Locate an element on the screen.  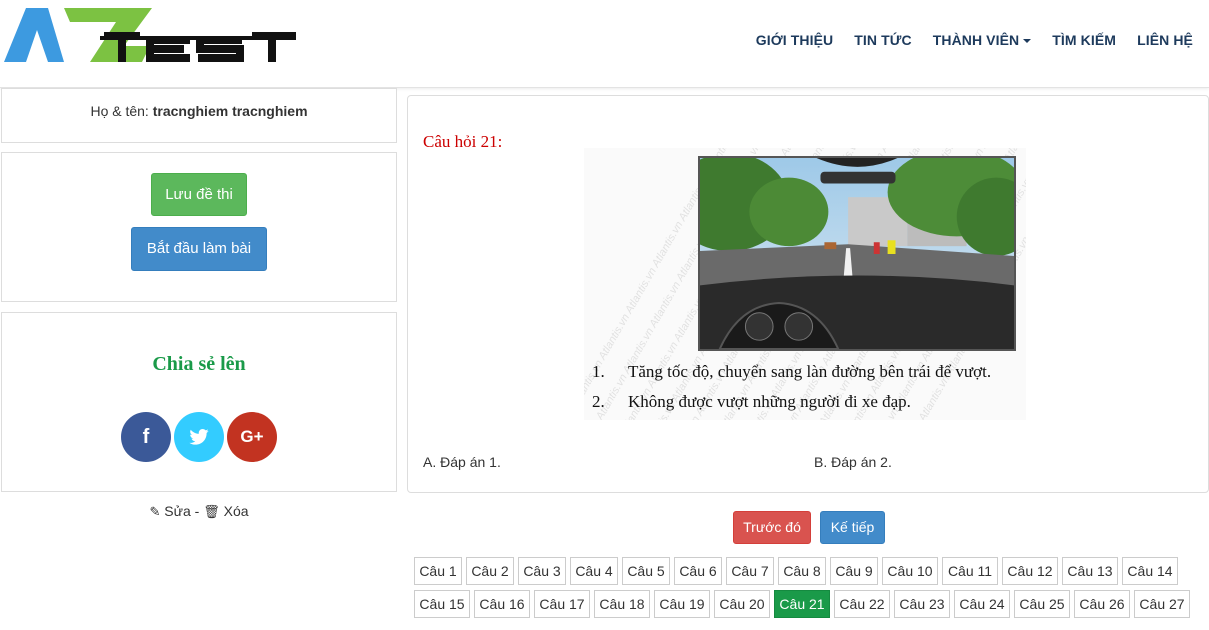
facebook-icon: f is located at coordinates (146, 437).